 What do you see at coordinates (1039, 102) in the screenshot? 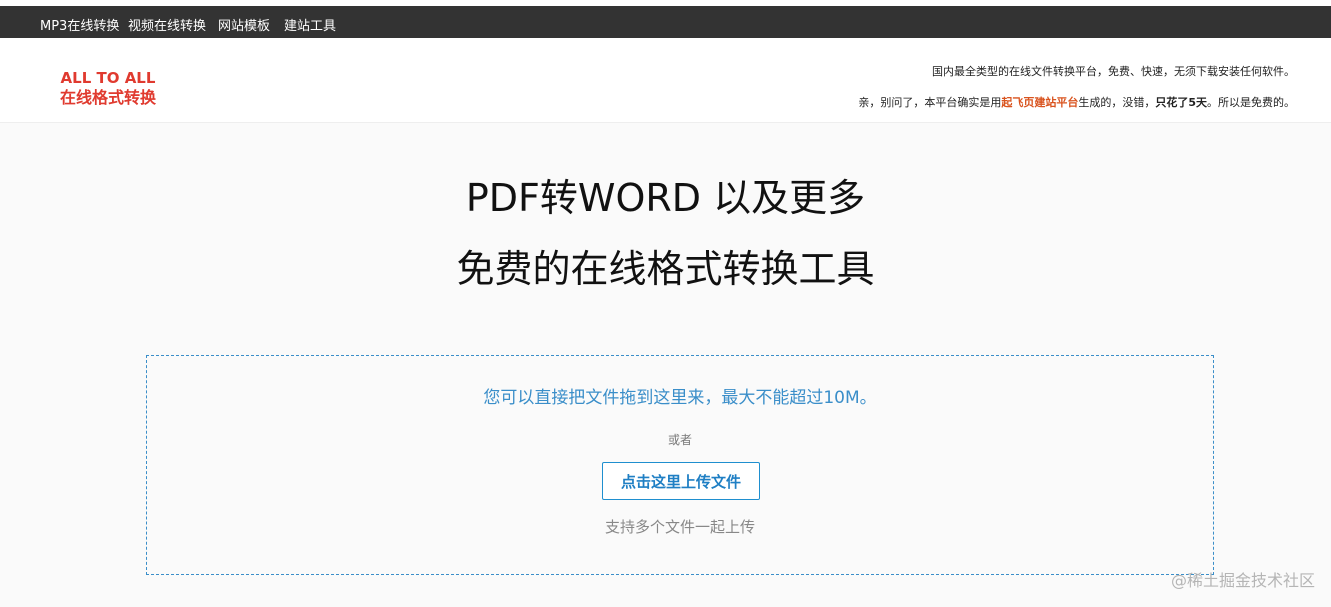
I see `builder-platform-link: 起飞页建站平台` at bounding box center [1039, 102].